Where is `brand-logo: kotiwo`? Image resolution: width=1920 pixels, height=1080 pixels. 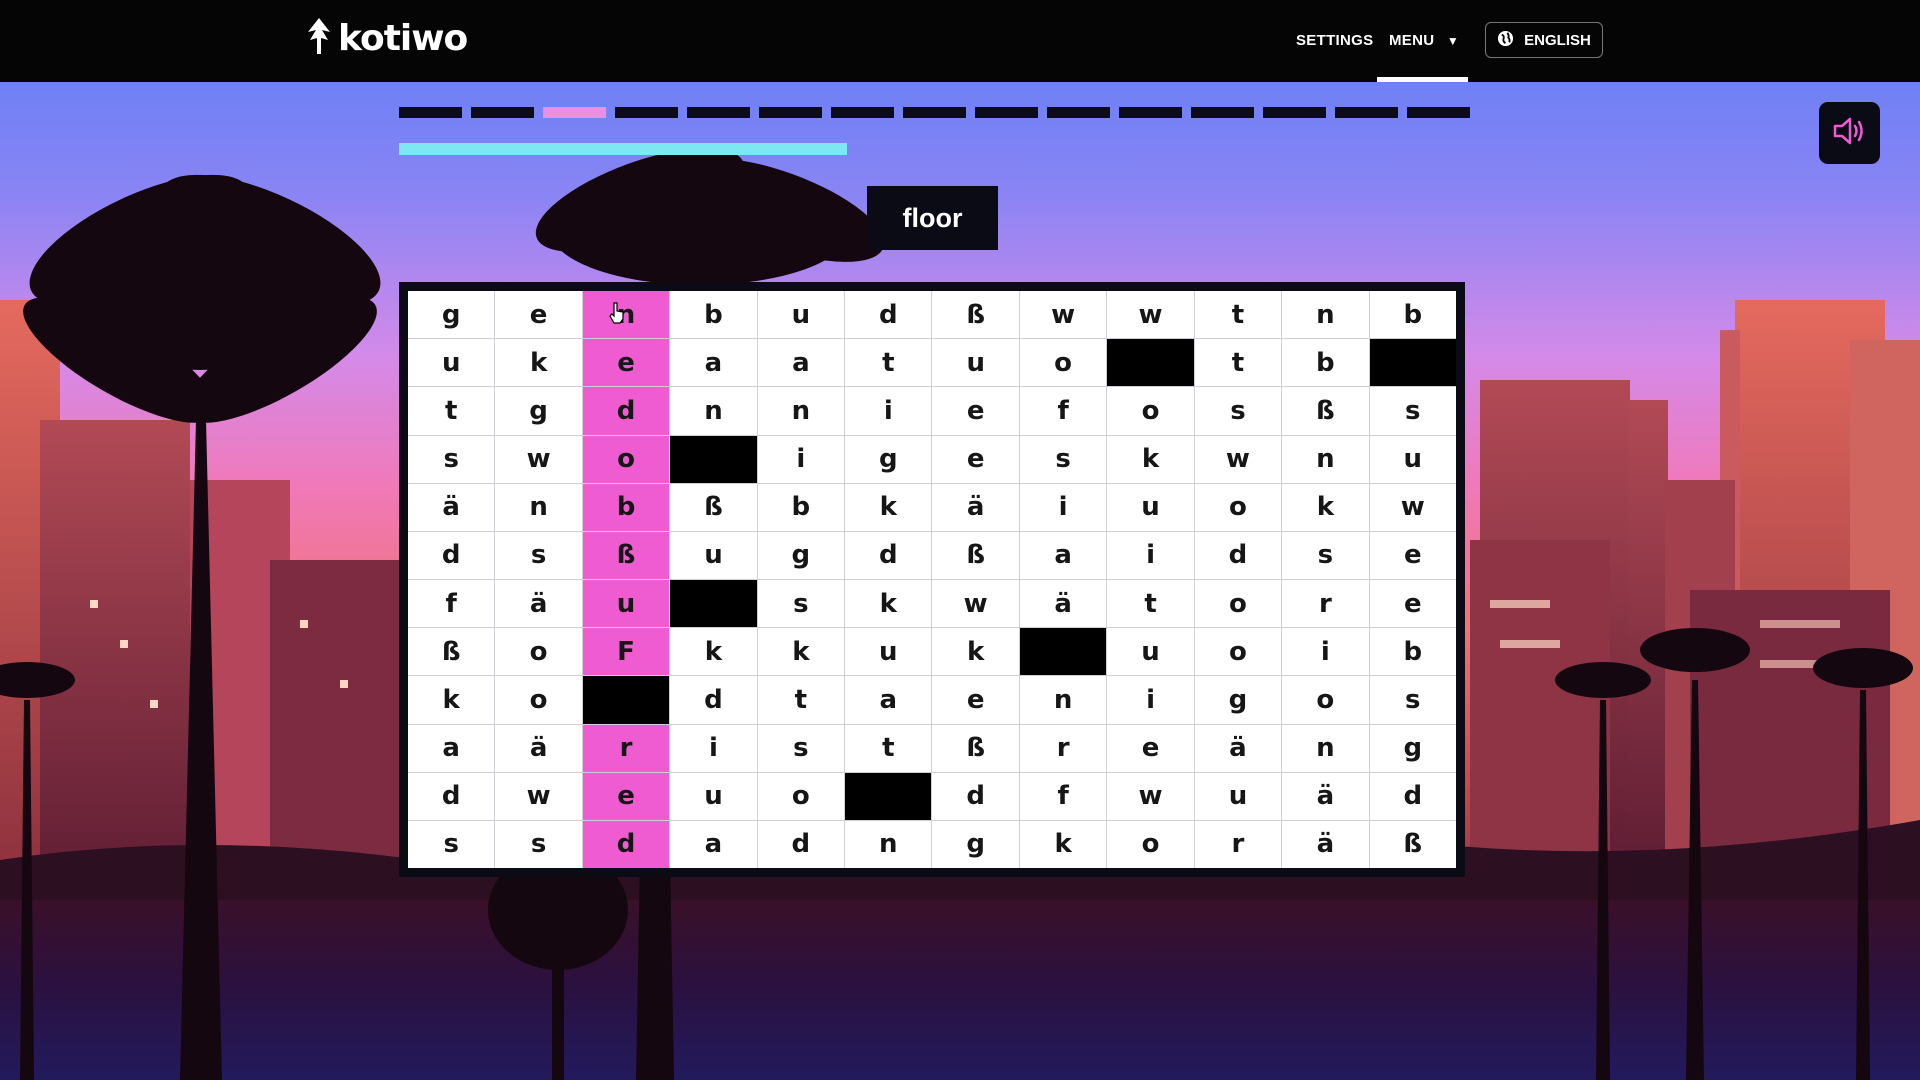
brand-logo: kotiwo is located at coordinates (387, 38).